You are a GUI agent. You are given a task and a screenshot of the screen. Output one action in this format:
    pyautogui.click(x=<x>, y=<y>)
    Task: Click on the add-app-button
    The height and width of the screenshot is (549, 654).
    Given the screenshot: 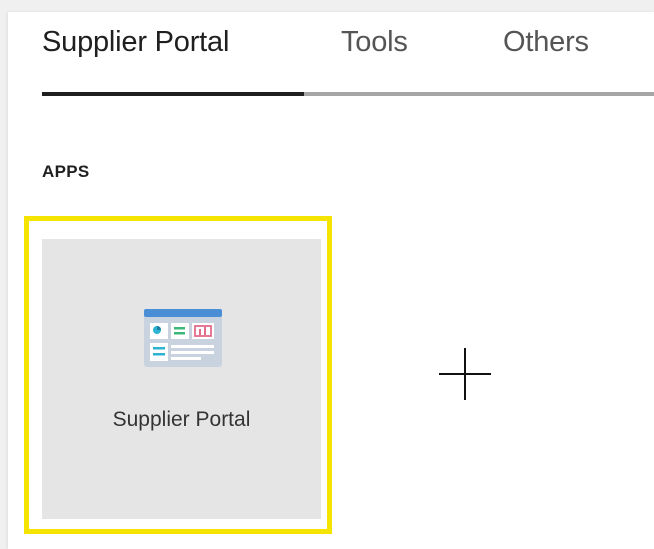 What is the action you would take?
    pyautogui.click(x=465, y=374)
    